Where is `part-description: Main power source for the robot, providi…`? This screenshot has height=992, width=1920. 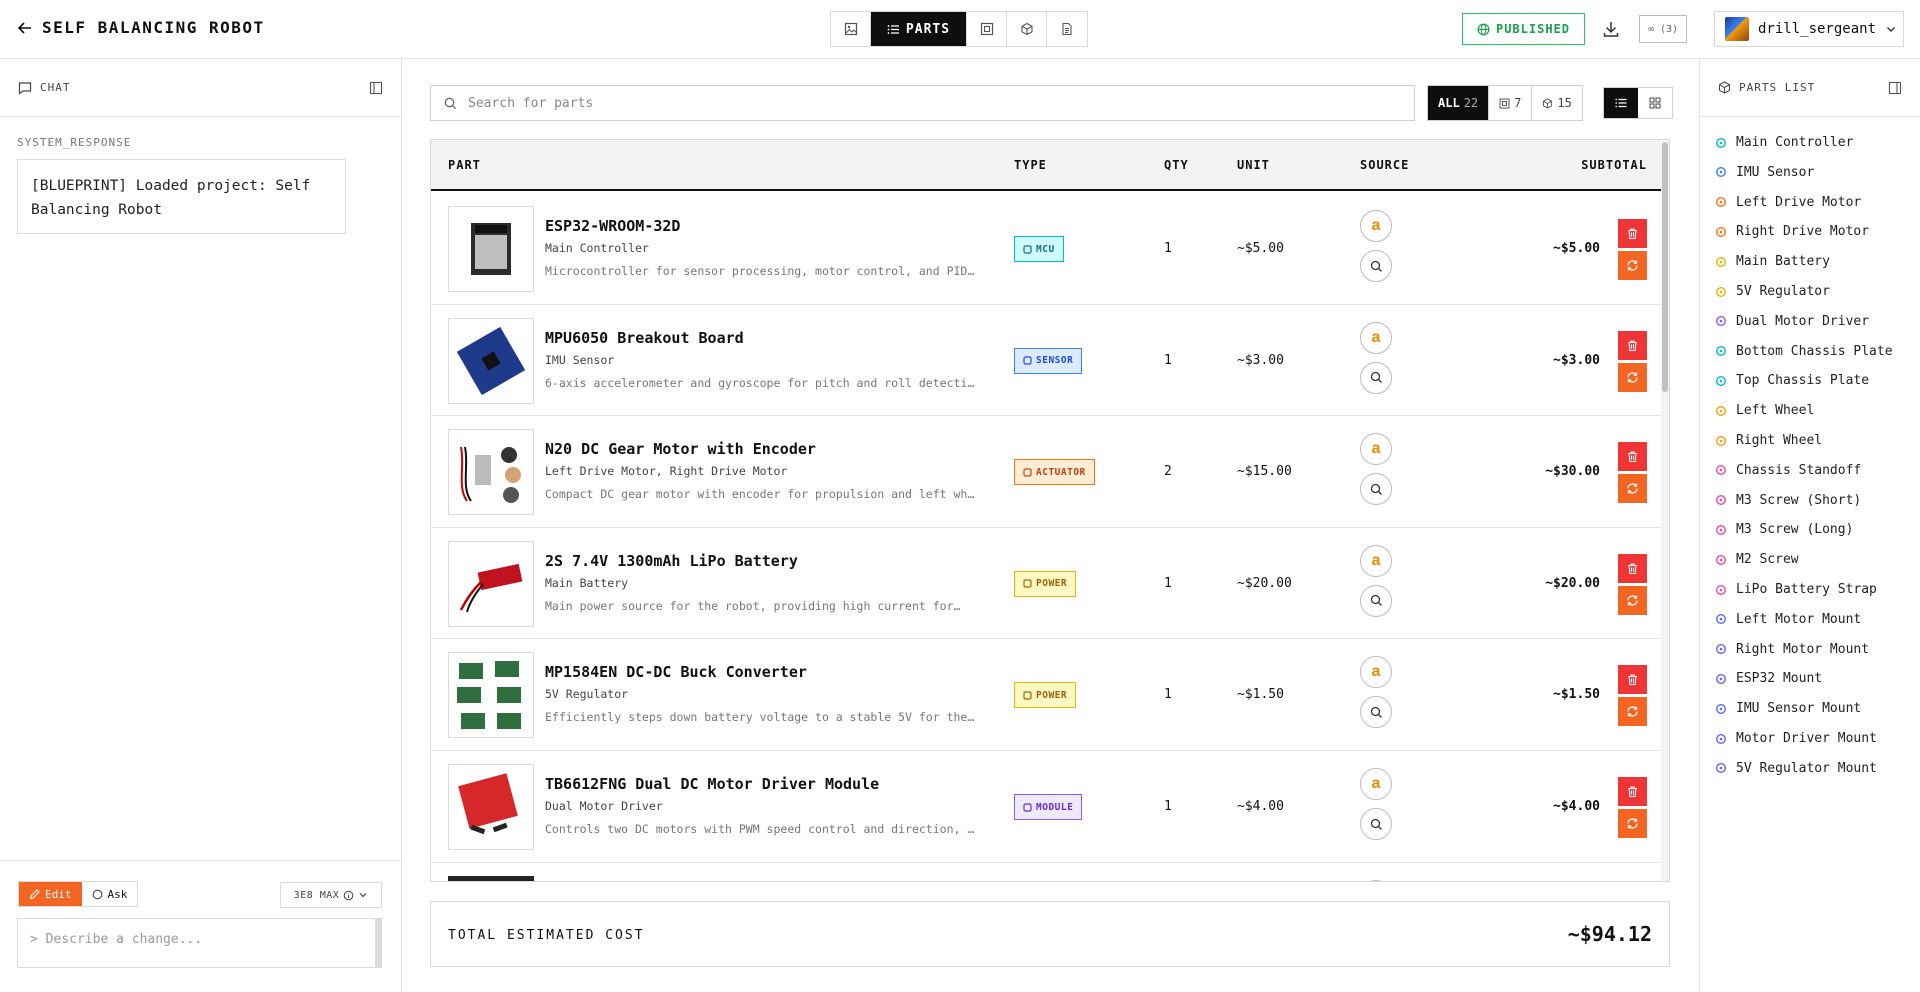
part-description: Main power source for the robot, providi… is located at coordinates (753, 605).